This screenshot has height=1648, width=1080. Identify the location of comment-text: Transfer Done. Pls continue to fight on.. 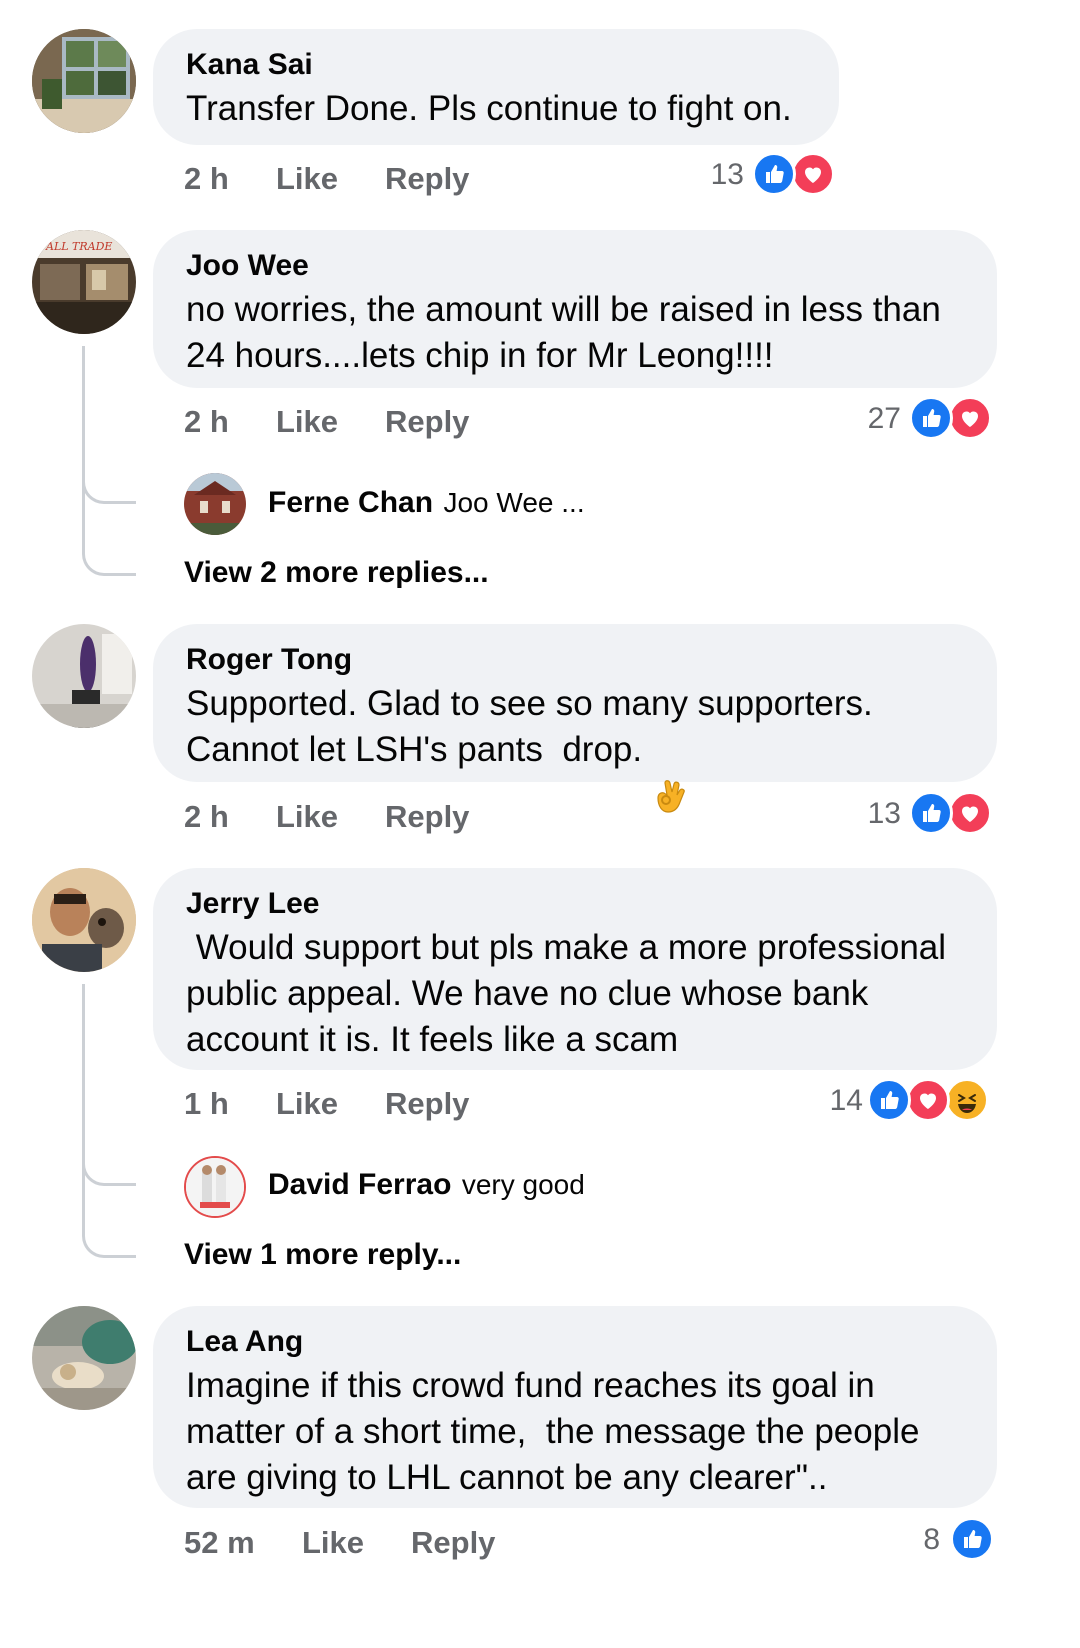
(489, 108).